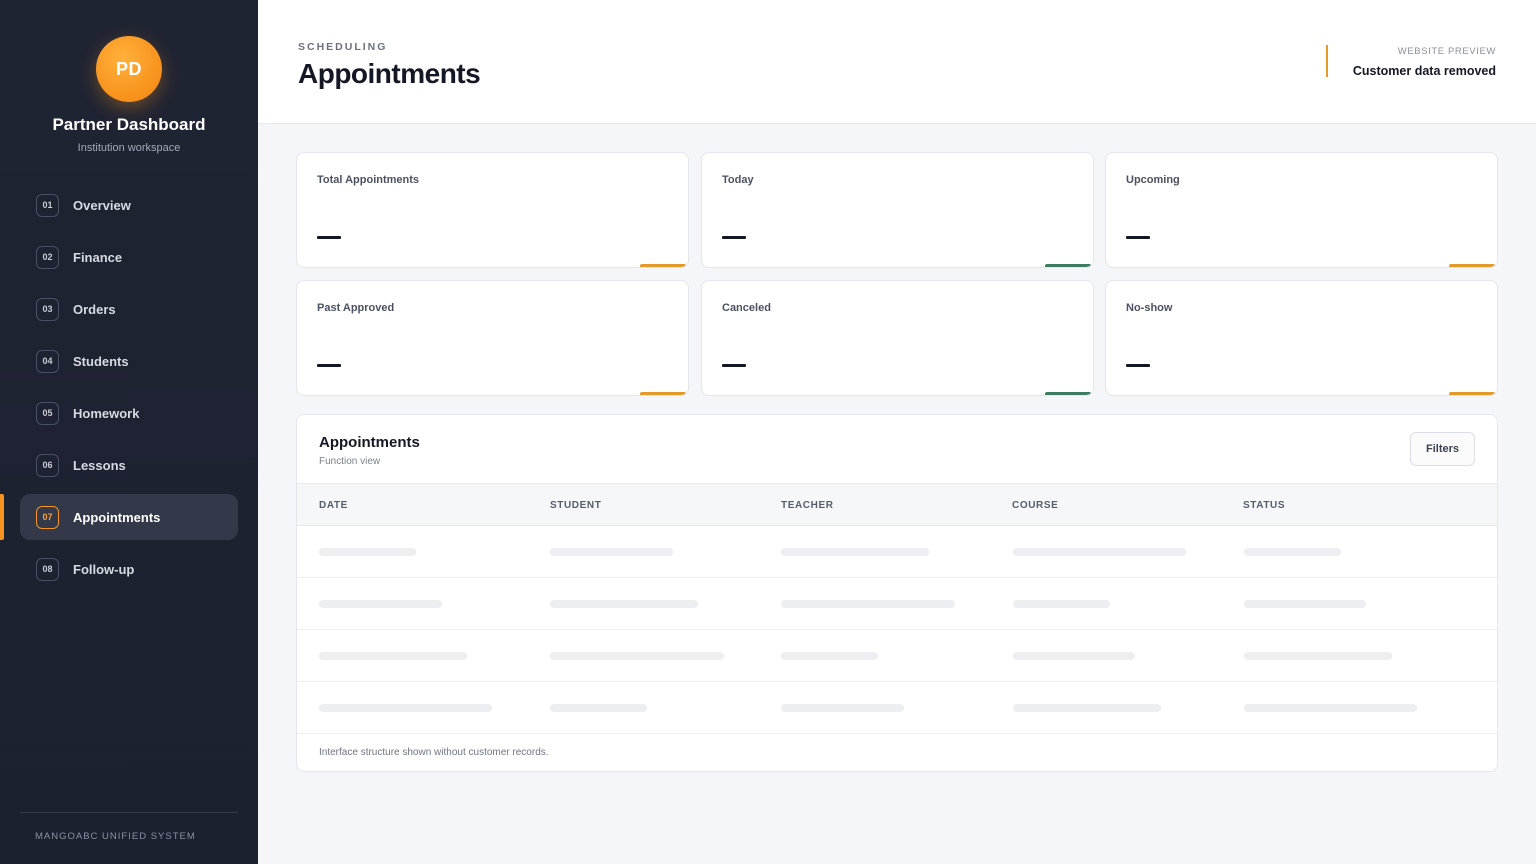 Image resolution: width=1536 pixels, height=864 pixels. What do you see at coordinates (389, 73) in the screenshot?
I see `page-title: Appointments` at bounding box center [389, 73].